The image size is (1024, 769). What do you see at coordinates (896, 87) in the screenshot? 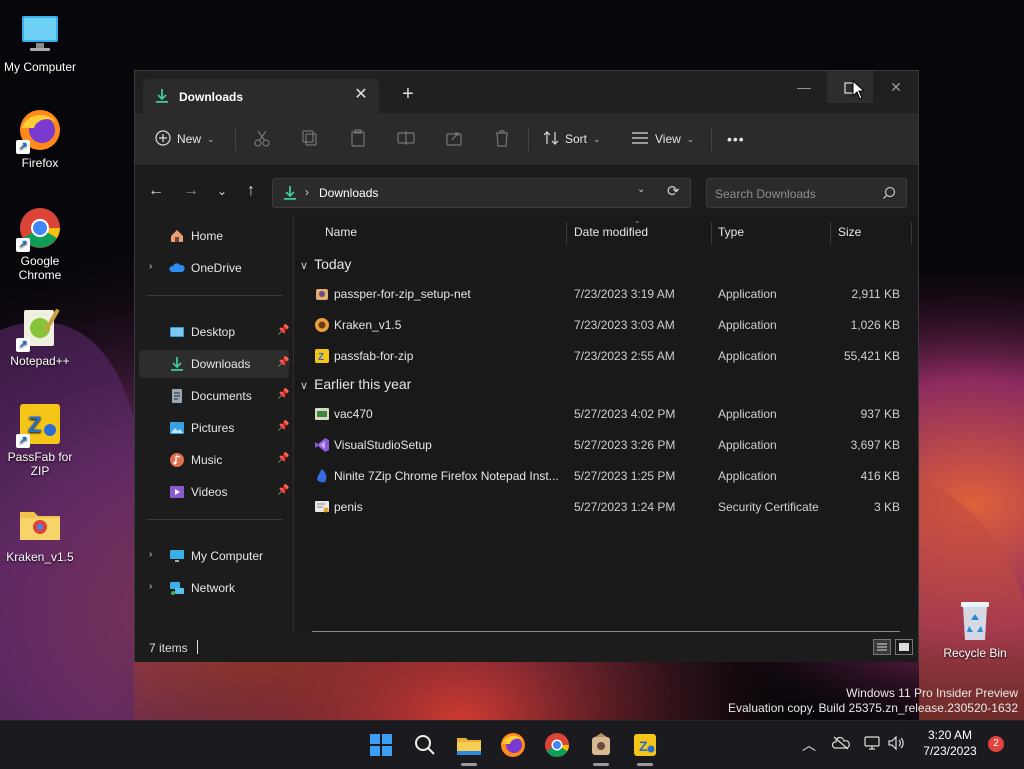
I see `close-window-button: ✕` at bounding box center [896, 87].